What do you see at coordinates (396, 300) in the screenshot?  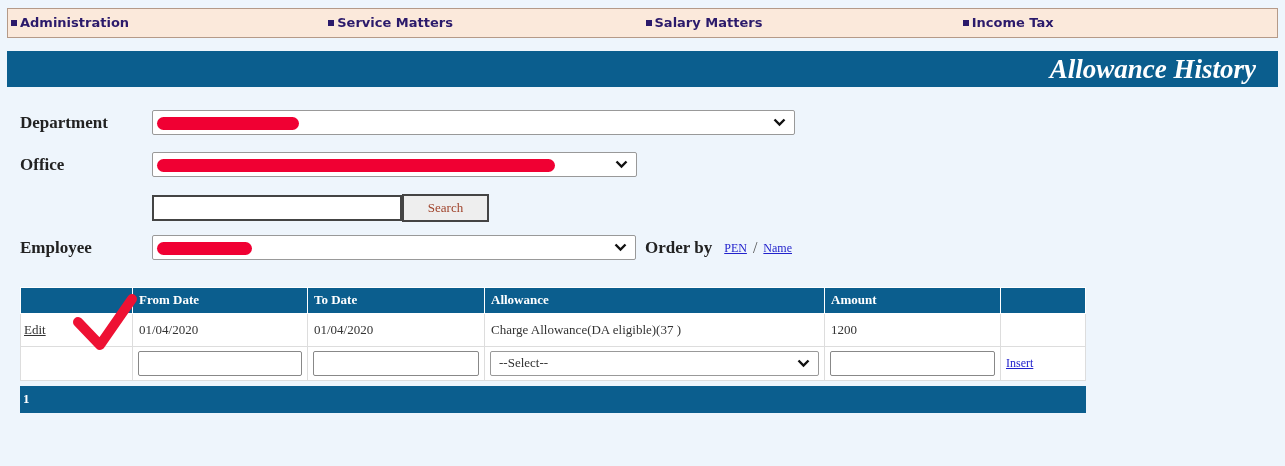 I see `column-header: To Date` at bounding box center [396, 300].